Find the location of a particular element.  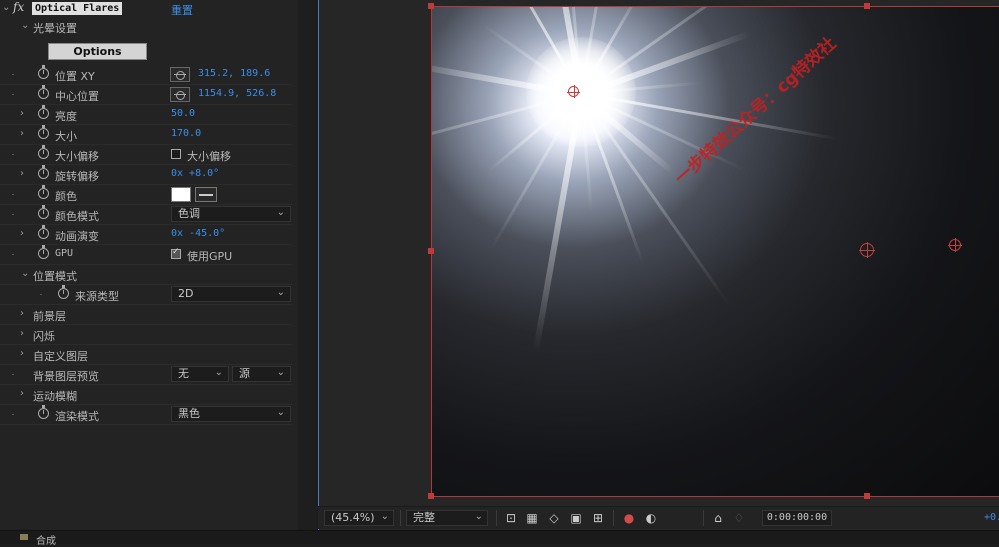

prop-row-size-offset: 大小偏移 大小偏移 is located at coordinates (146, 155).